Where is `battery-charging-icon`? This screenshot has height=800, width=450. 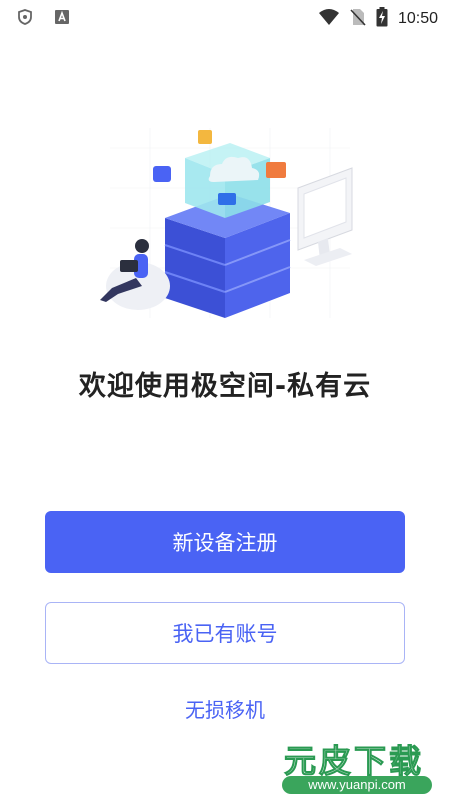 battery-charging-icon is located at coordinates (382, 19).